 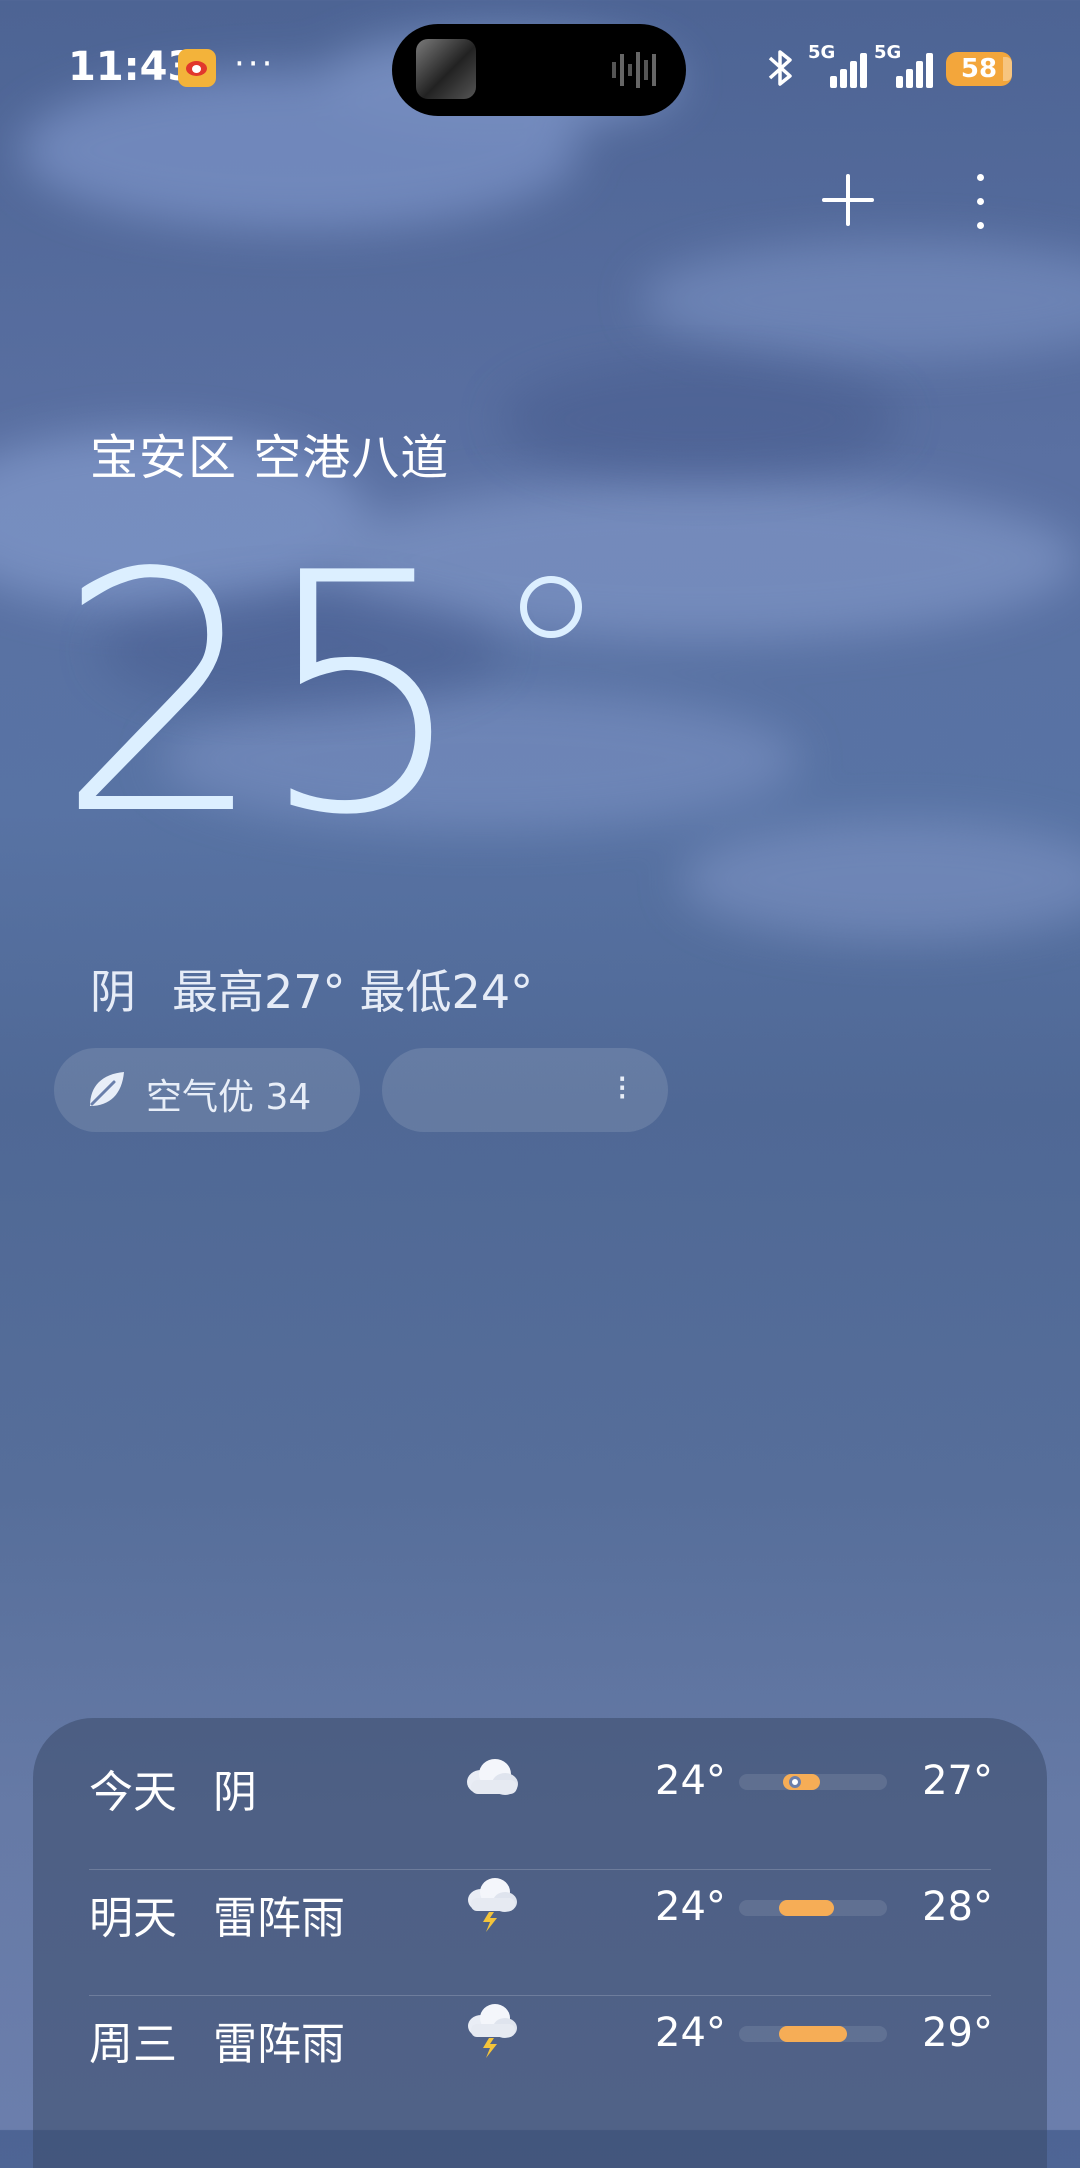 I want to click on location-title: 宝安区 空港八道, so click(x=269, y=453).